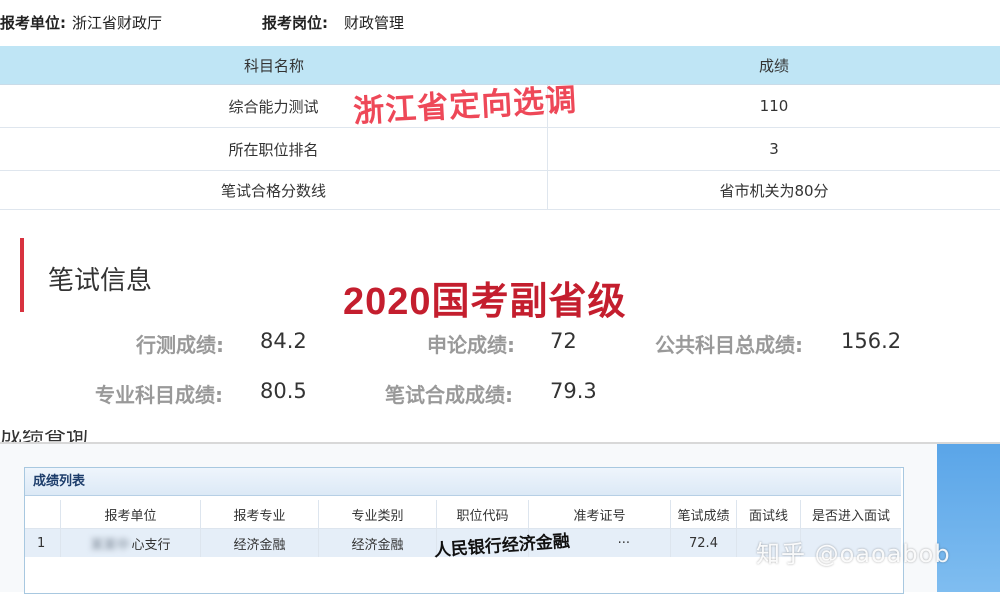 The height and width of the screenshot is (594, 1000). Describe the element at coordinates (485, 302) in the screenshot. I see `overlay-caption-national-exam: 2020国考副省级` at that location.